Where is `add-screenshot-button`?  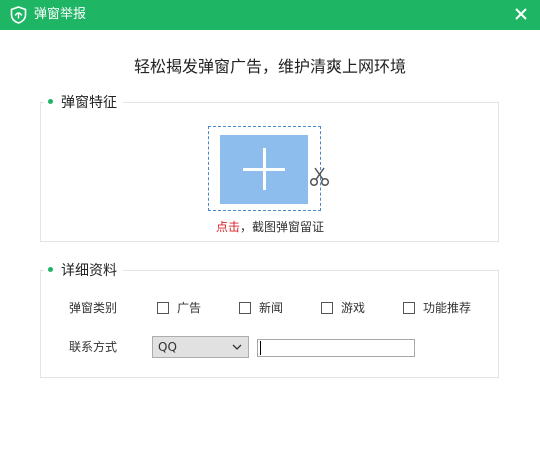 add-screenshot-button is located at coordinates (264, 169).